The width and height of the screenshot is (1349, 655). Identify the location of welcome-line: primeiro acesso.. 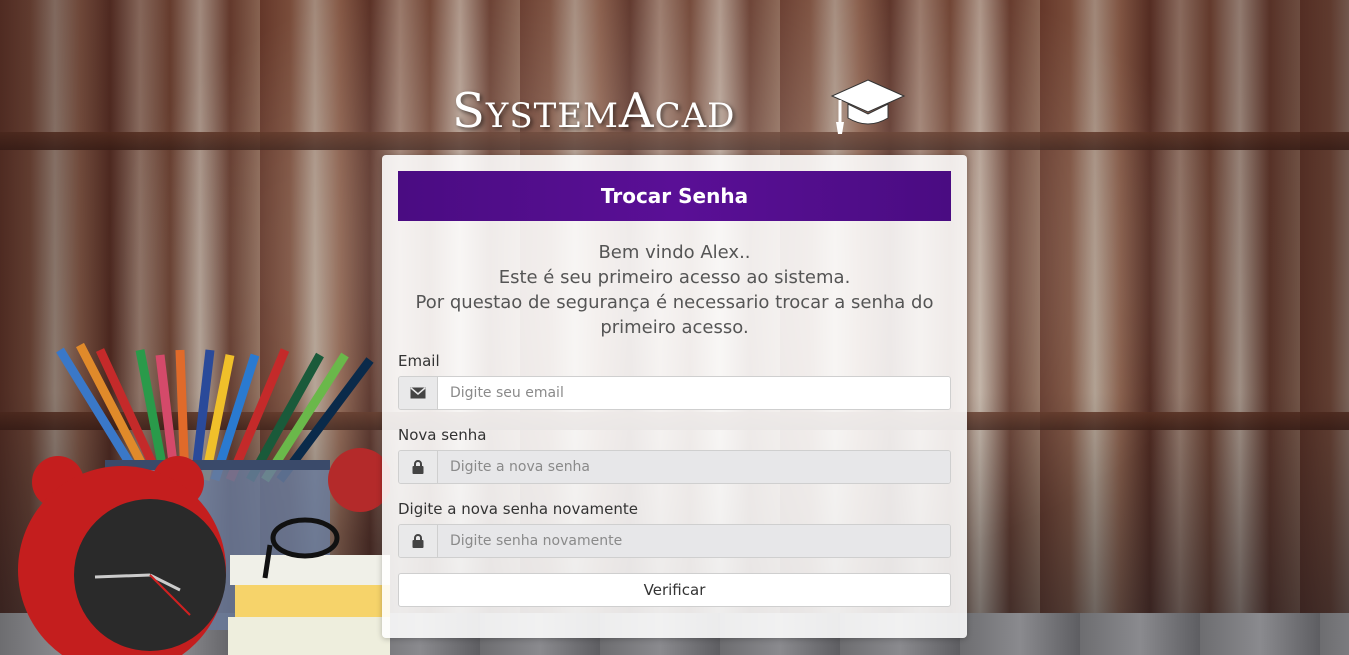
(674, 327).